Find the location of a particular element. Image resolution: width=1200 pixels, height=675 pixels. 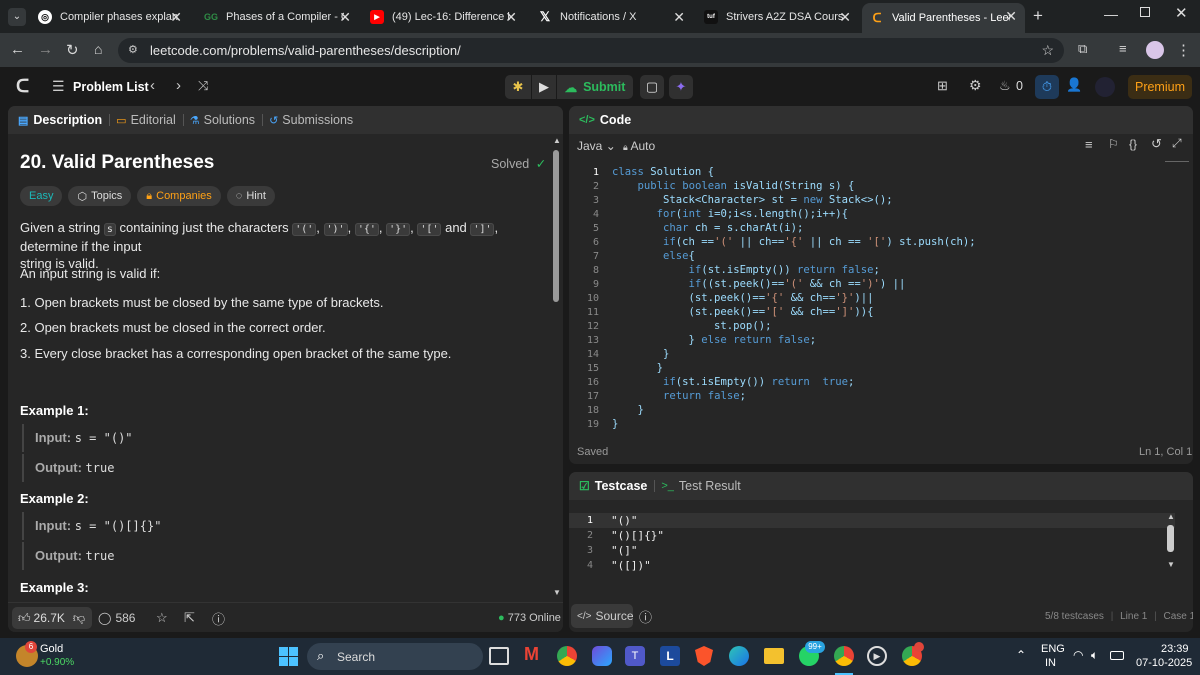

clock-time: 23:39 is located at coordinates (1175, 649).